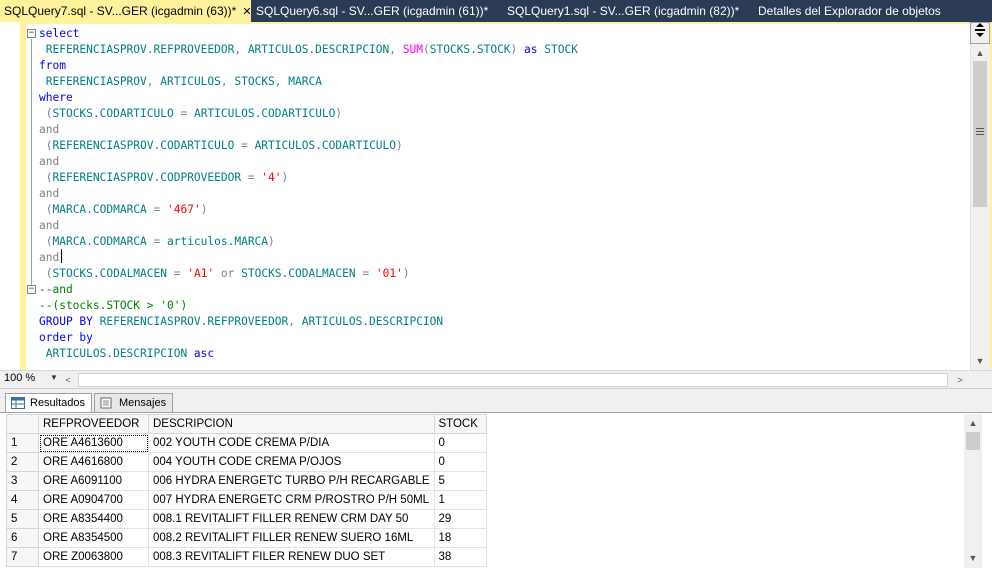 The height and width of the screenshot is (572, 992). Describe the element at coordinates (19, 378) in the screenshot. I see `zoom-level: 100 %` at that location.